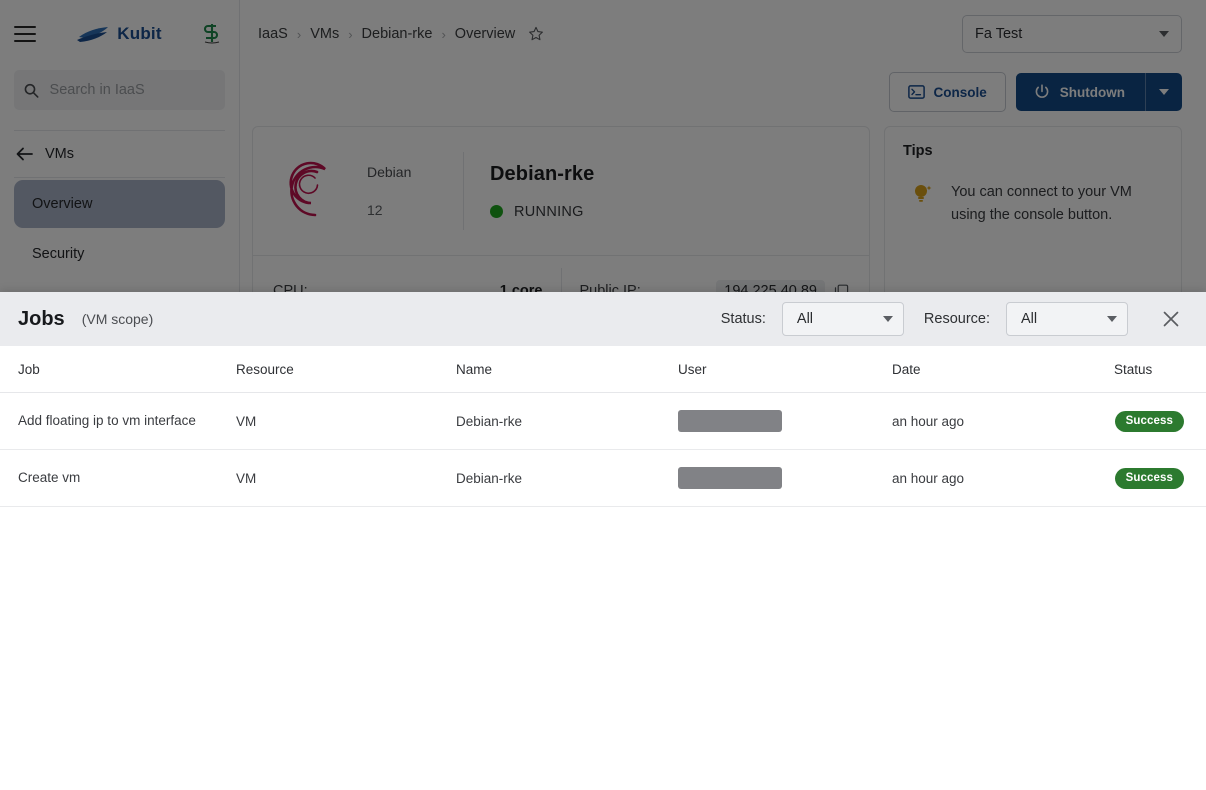  What do you see at coordinates (1067, 319) in the screenshot?
I see `resource-filter-select: All` at bounding box center [1067, 319].